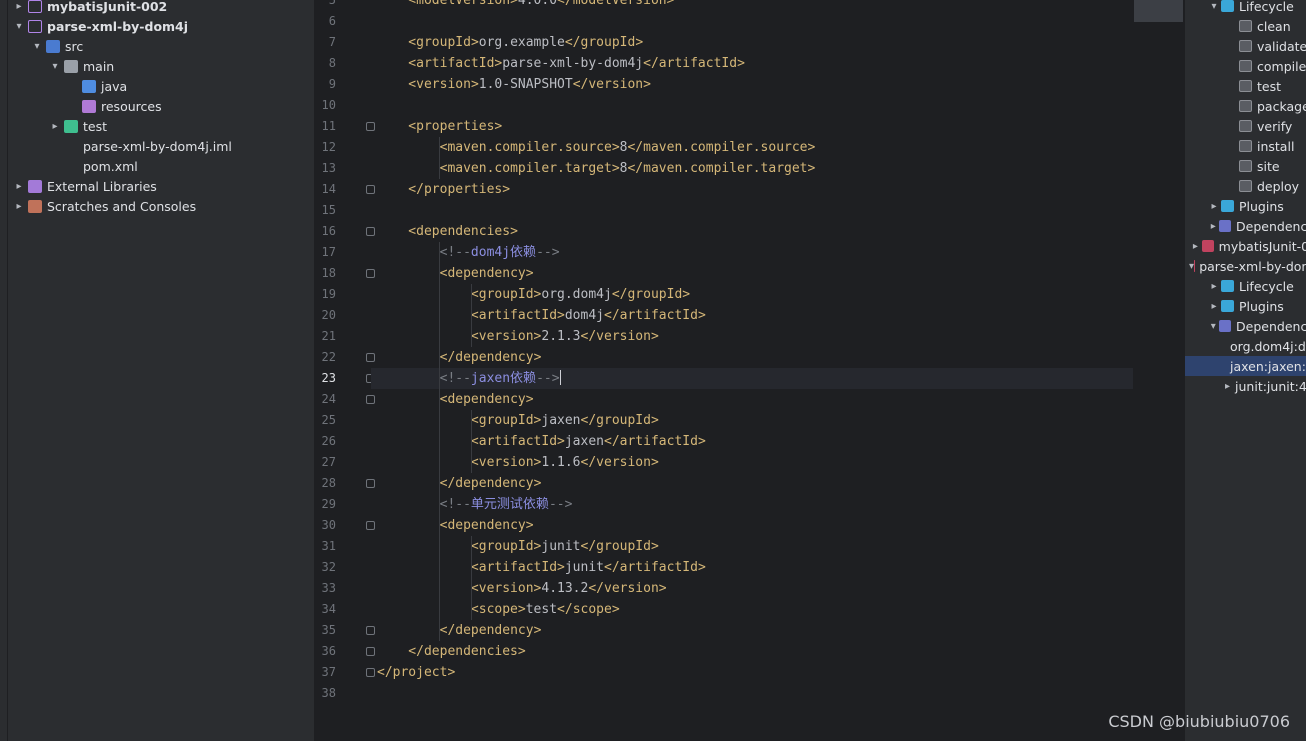 The width and height of the screenshot is (1306, 741). Describe the element at coordinates (757, 441) in the screenshot. I see `code-line: <artifactId>jaxen</artifactId>` at that location.